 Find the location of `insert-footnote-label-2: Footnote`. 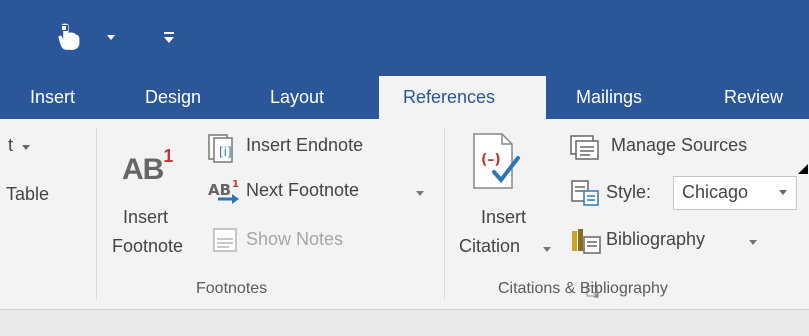

insert-footnote-label-2: Footnote is located at coordinates (147, 246).